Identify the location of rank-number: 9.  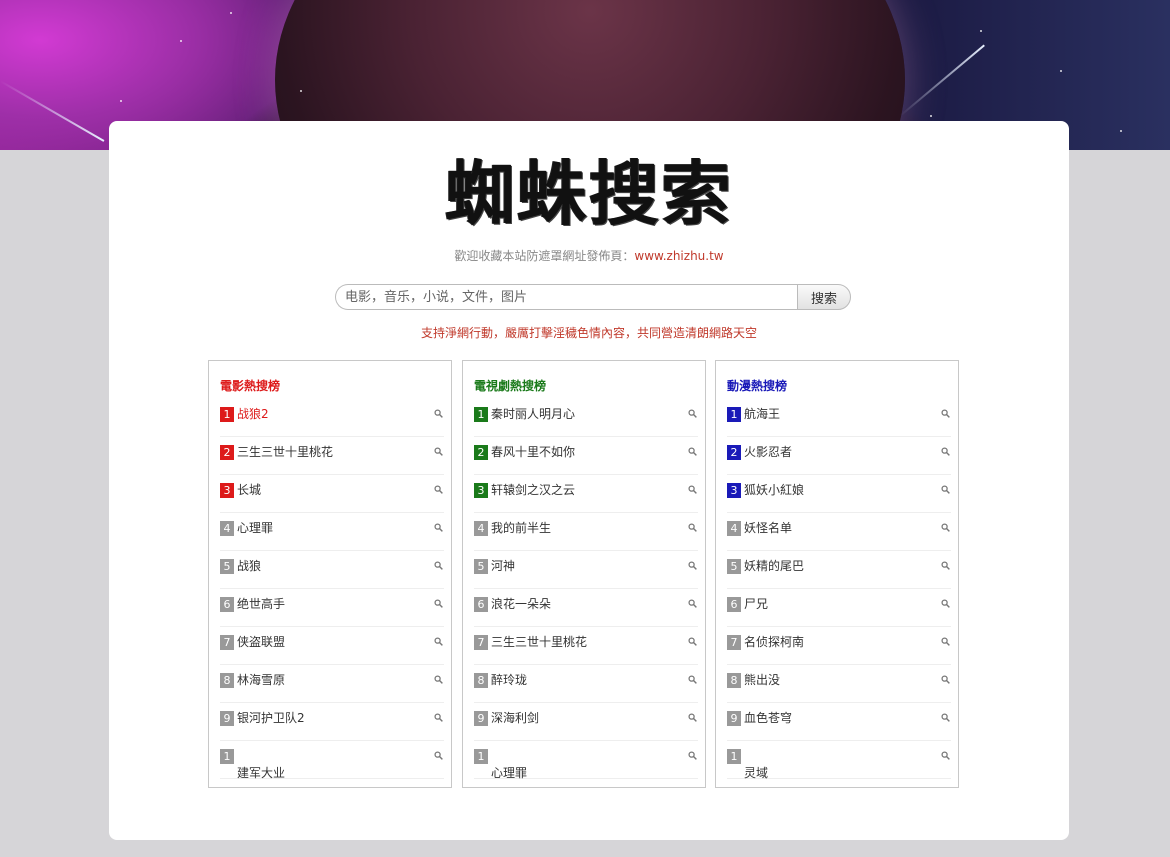
(481, 718).